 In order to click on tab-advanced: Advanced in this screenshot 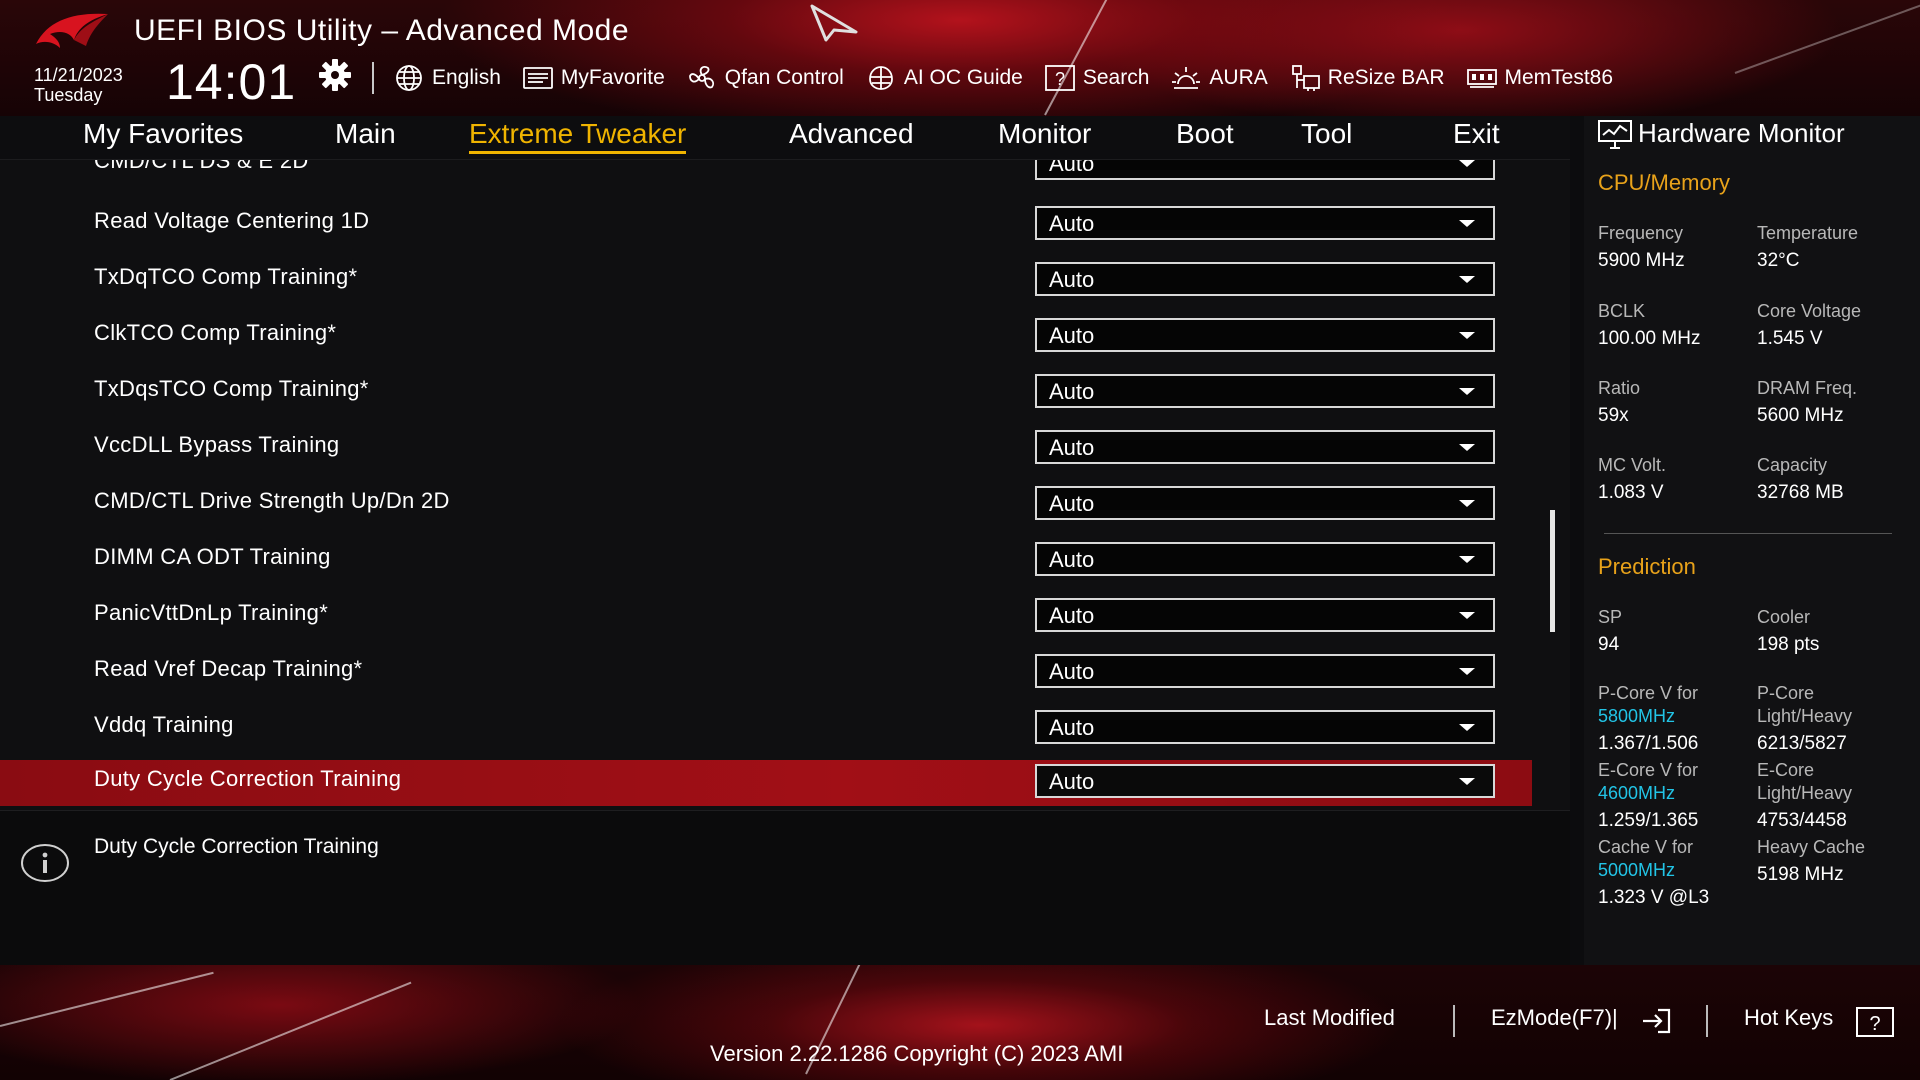, I will do `click(851, 134)`.